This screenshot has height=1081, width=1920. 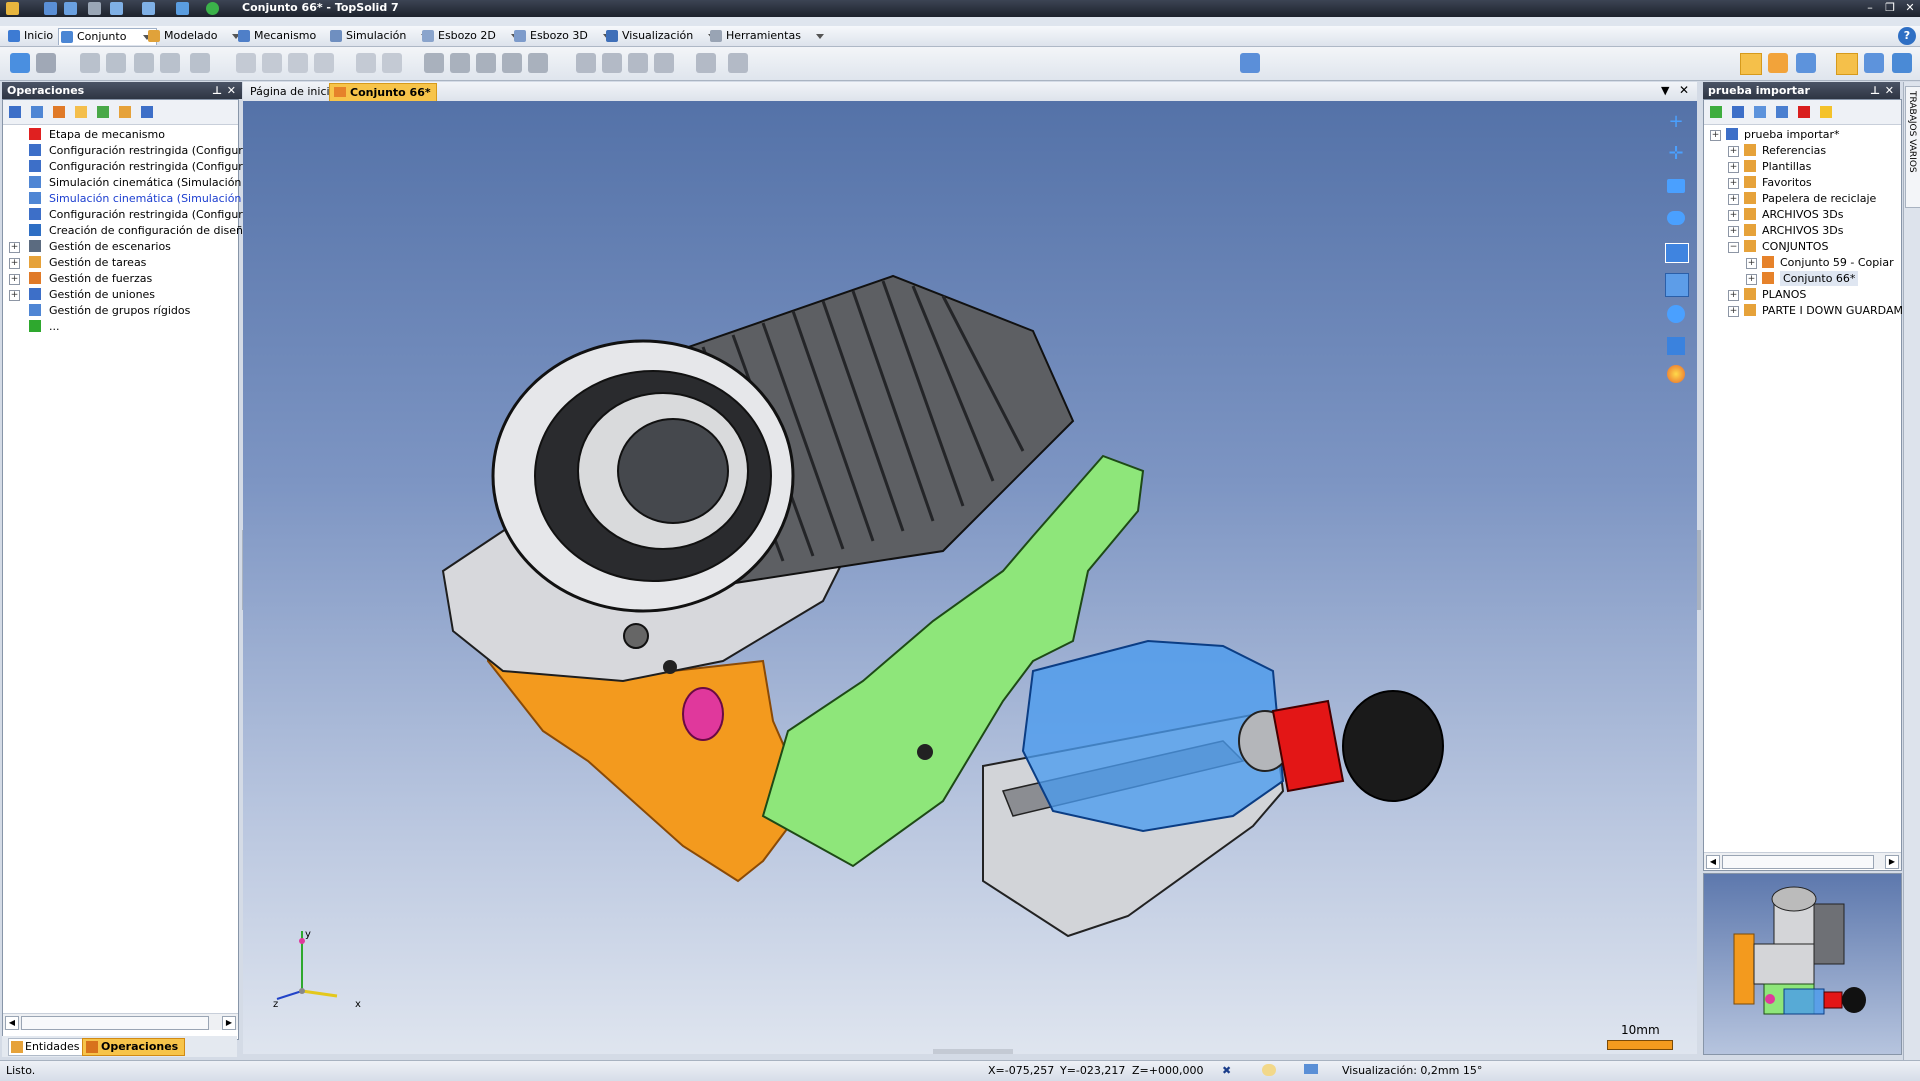 I want to click on operation-item: + Gestión de fuerzas, so click(x=120, y=278).